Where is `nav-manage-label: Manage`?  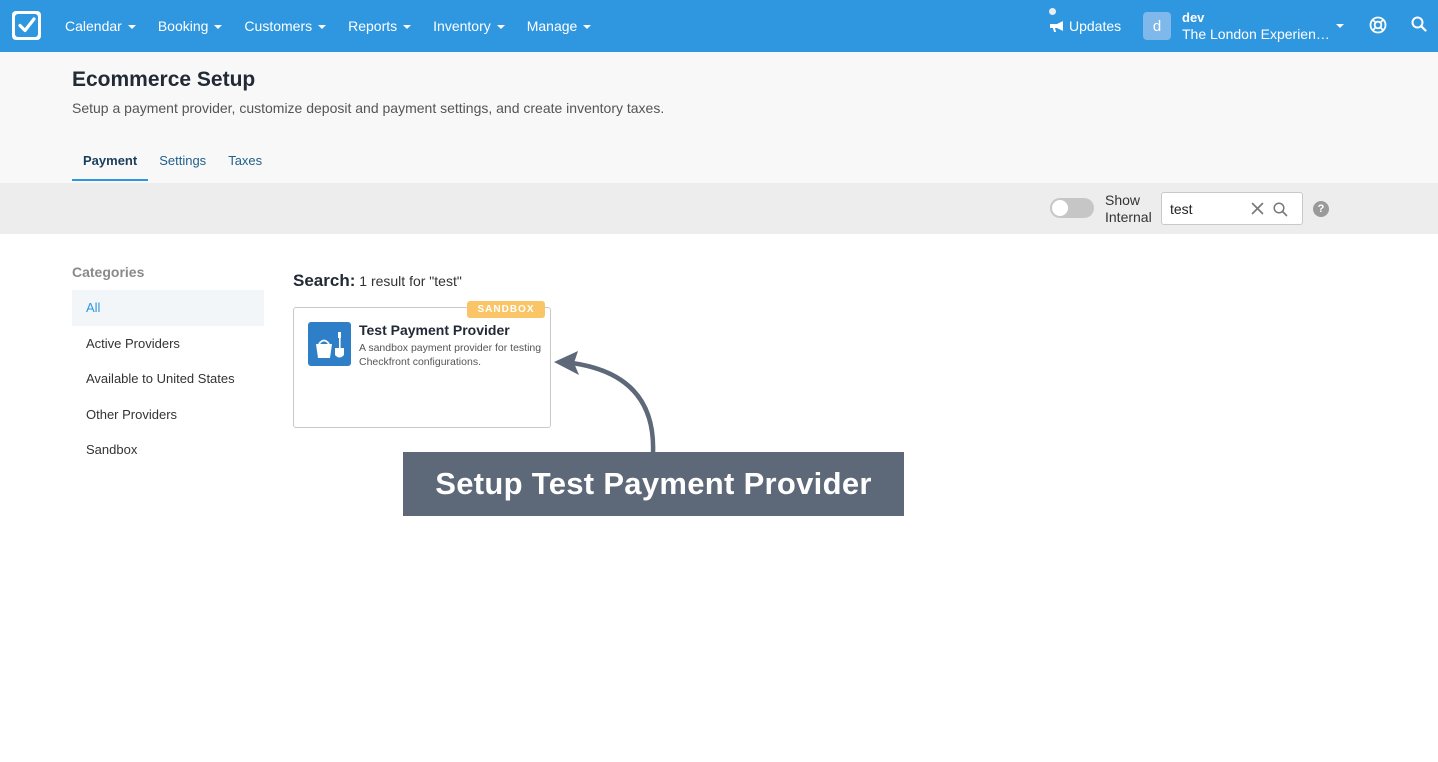
nav-manage-label: Manage is located at coordinates (552, 26).